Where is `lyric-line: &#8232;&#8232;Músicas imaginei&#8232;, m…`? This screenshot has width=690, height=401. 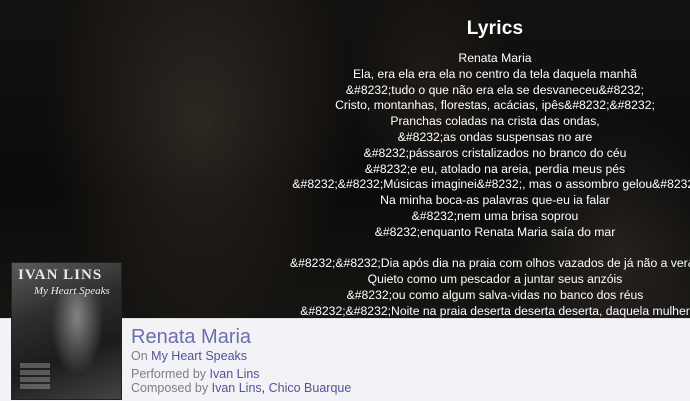 lyric-line: &#8232;&#8232;Músicas imaginei&#8232;, m… is located at coordinates (491, 184).